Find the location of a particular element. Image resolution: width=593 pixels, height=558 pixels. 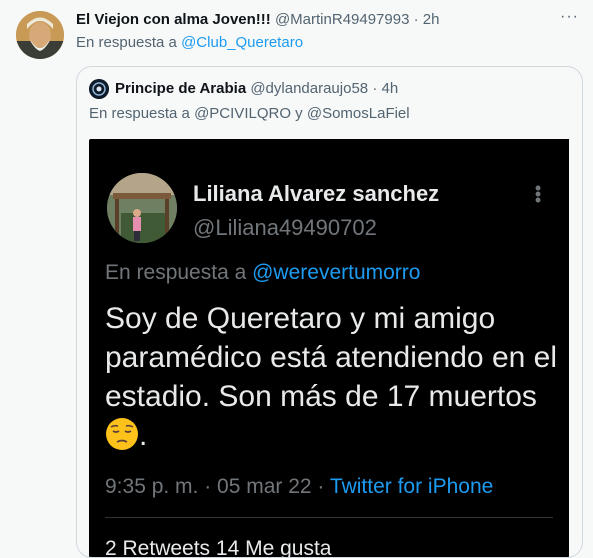

reply-mention: @werevertumorro is located at coordinates (336, 272).